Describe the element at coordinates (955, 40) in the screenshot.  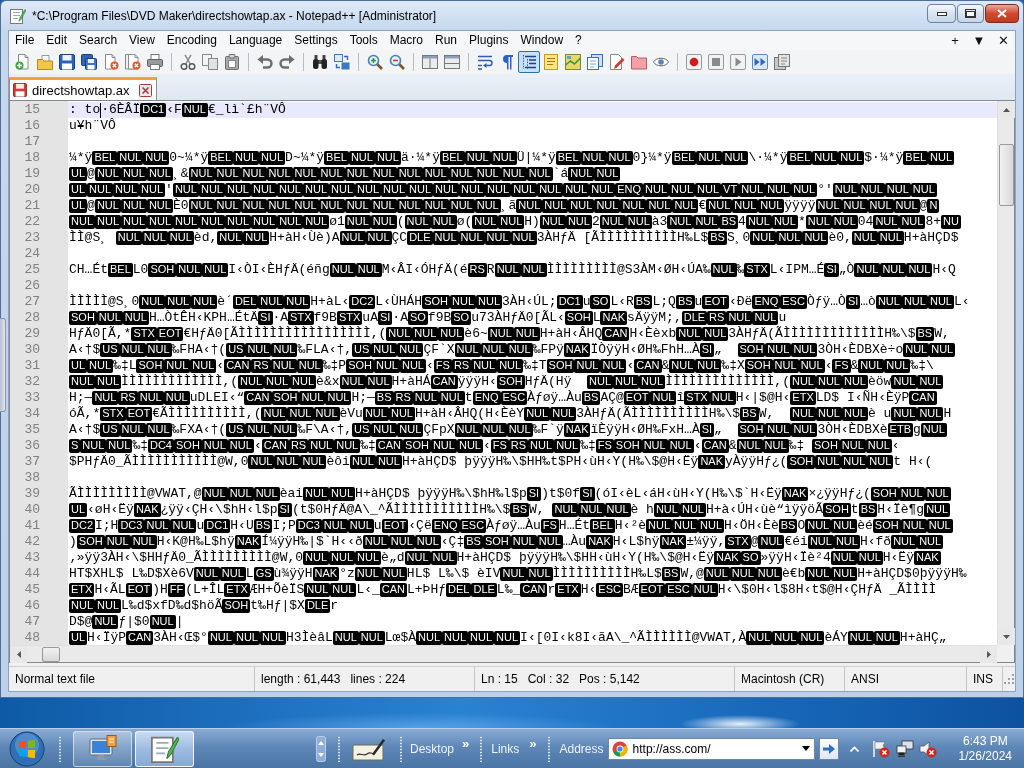
I see `menu-control: +` at that location.